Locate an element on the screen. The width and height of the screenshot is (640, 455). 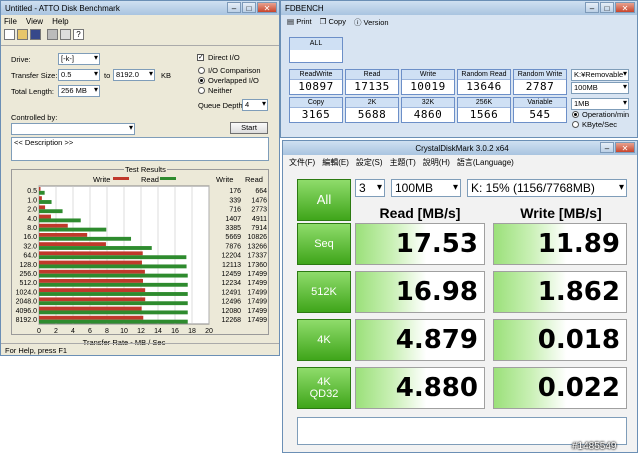
all-label: ALL is located at coordinates (316, 44).